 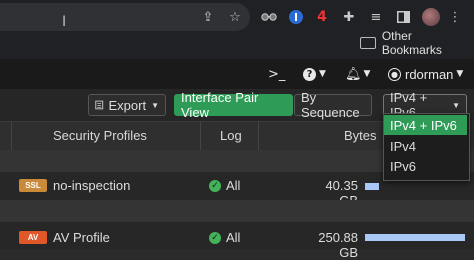 What do you see at coordinates (309, 74) in the screenshot?
I see `help-icon: ?` at bounding box center [309, 74].